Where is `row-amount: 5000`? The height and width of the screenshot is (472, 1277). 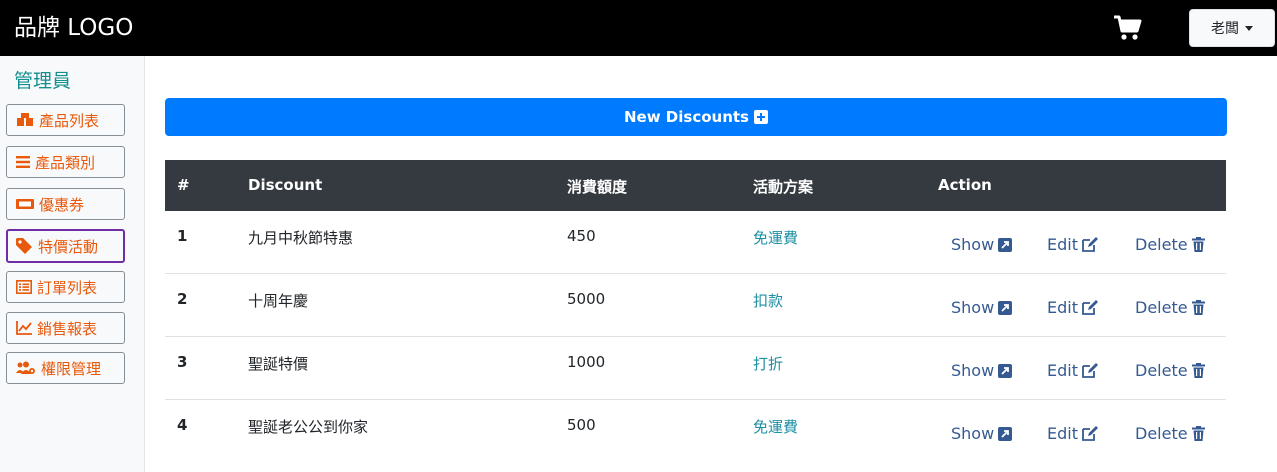 row-amount: 5000 is located at coordinates (586, 299).